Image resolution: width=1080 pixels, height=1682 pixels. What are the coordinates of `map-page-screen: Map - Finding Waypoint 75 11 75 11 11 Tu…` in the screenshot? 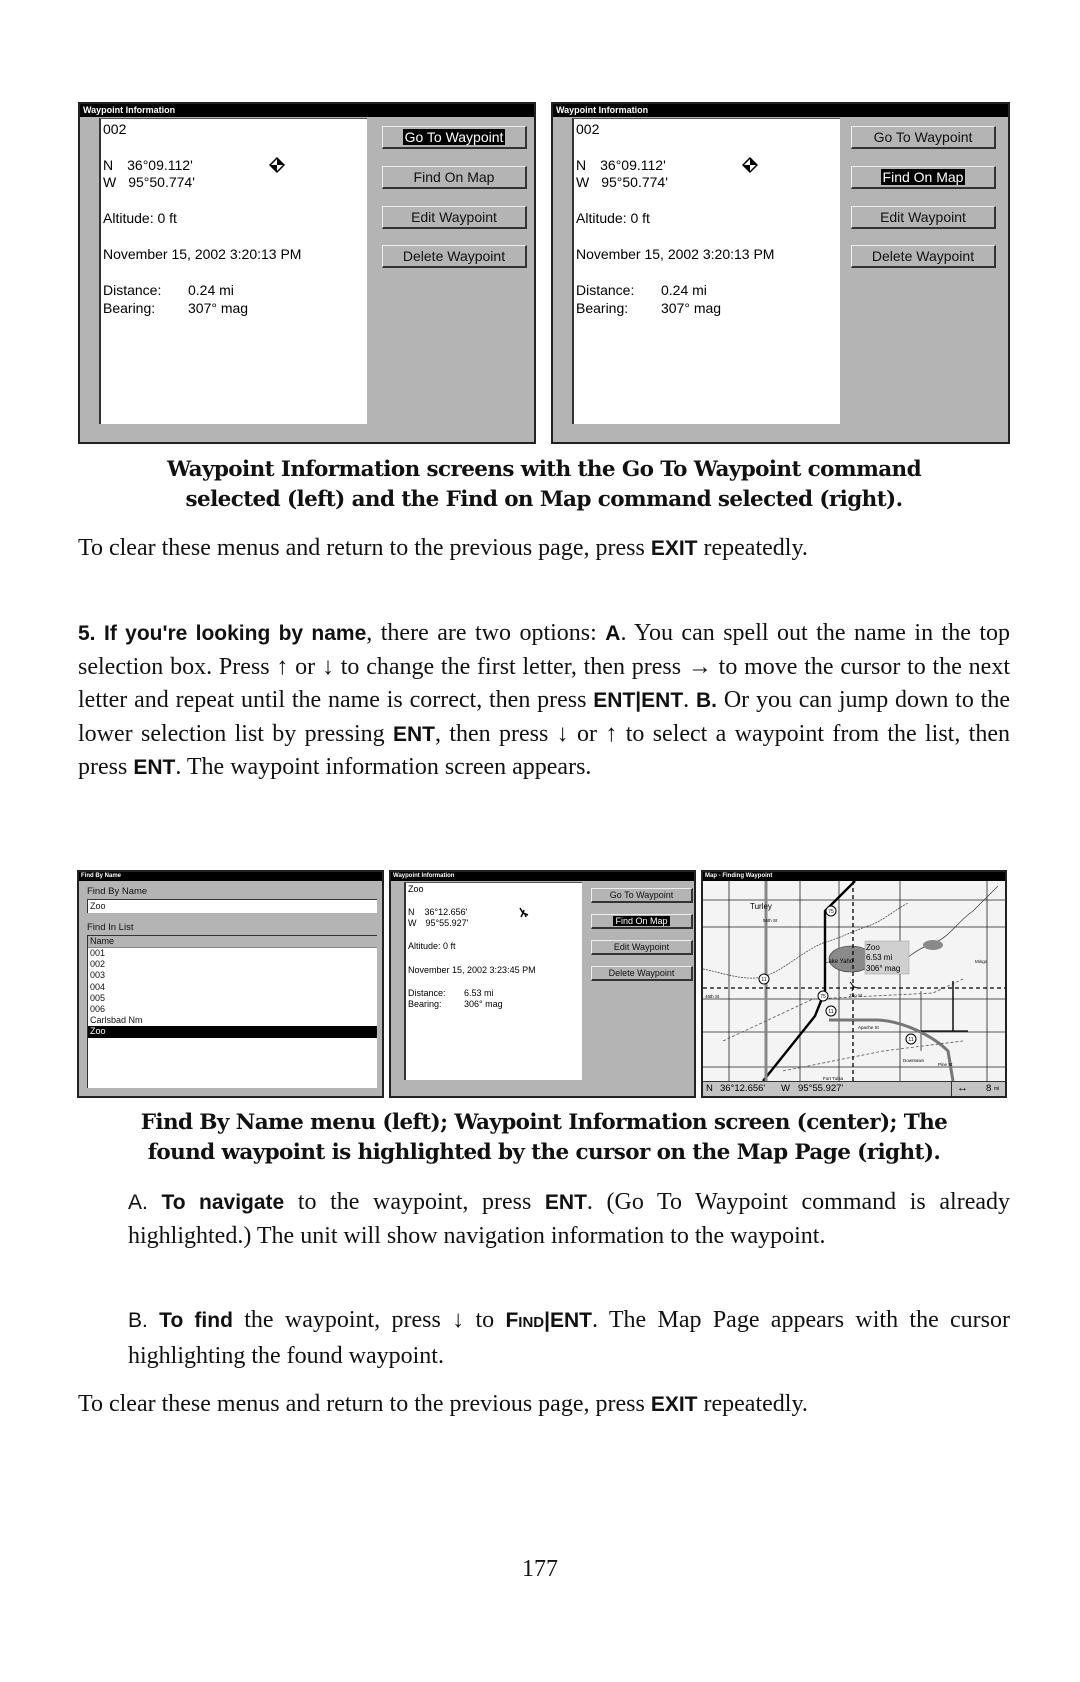 It's located at (854, 984).